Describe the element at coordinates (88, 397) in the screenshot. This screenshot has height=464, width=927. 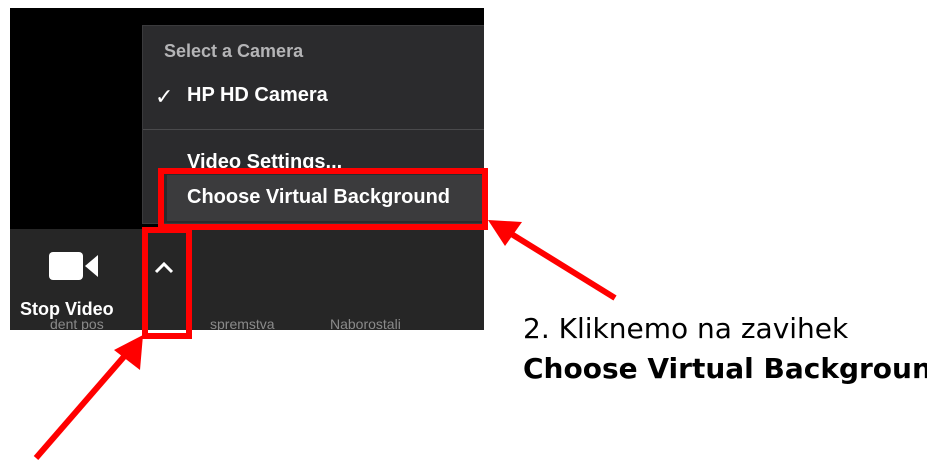
I see `arrow-to-caret` at that location.